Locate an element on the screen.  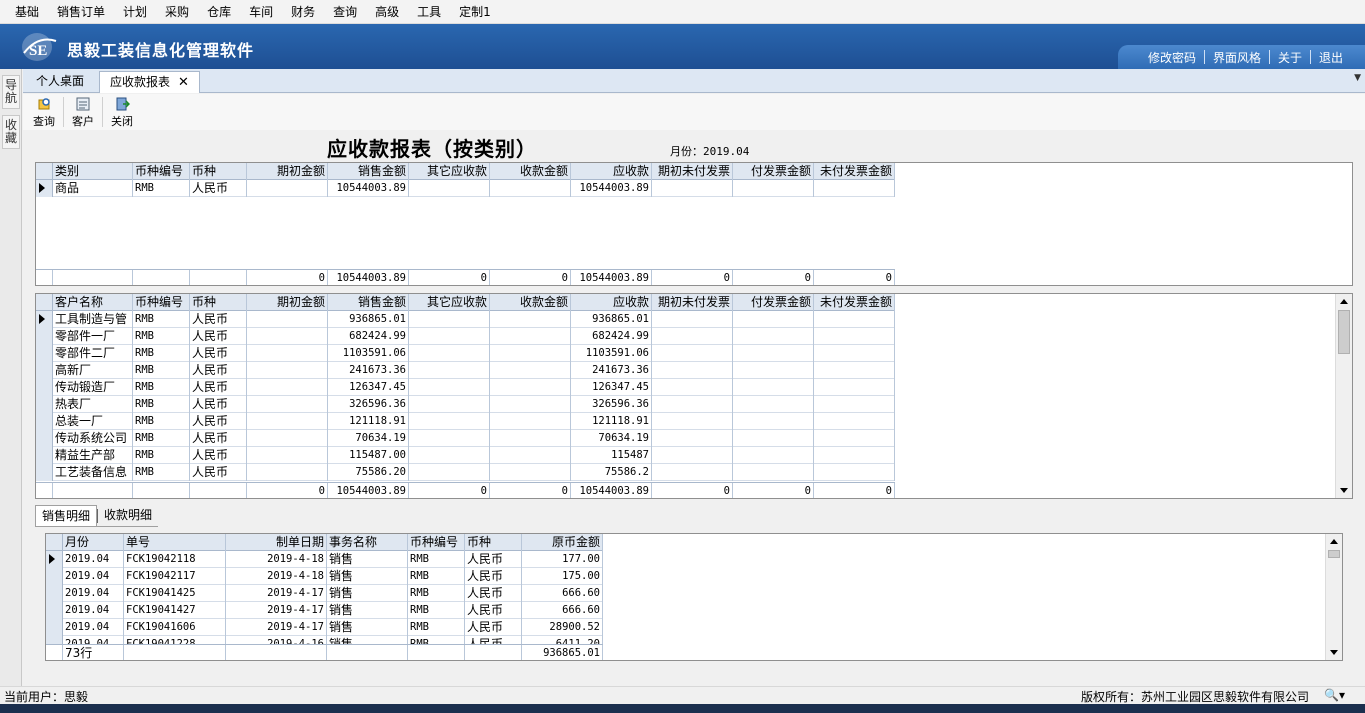
grid-cell: 总装一厂 is located at coordinates (92, 421).